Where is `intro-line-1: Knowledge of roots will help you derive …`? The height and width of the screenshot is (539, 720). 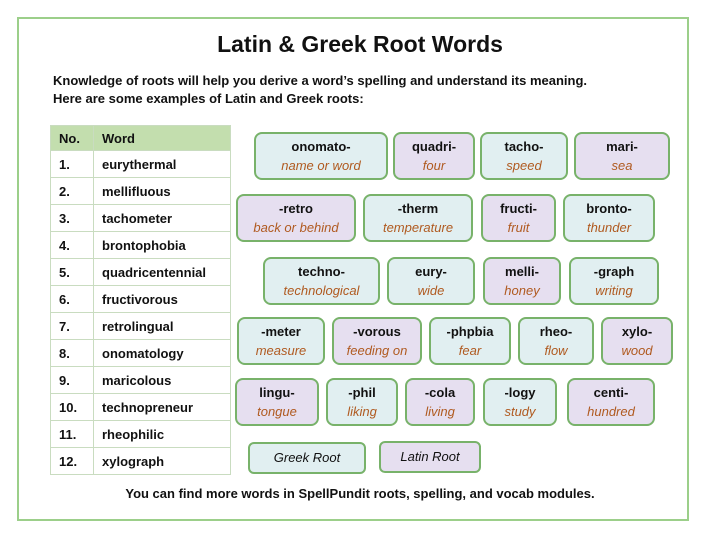 intro-line-1: Knowledge of roots will help you derive … is located at coordinates (320, 80).